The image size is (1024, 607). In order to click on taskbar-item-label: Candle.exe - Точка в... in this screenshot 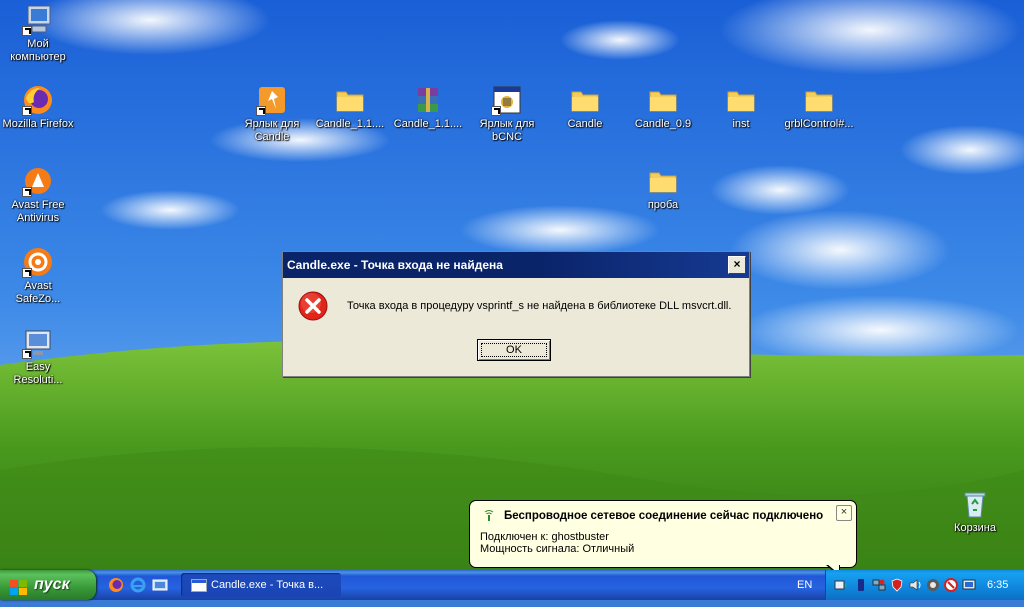, I will do `click(267, 585)`.